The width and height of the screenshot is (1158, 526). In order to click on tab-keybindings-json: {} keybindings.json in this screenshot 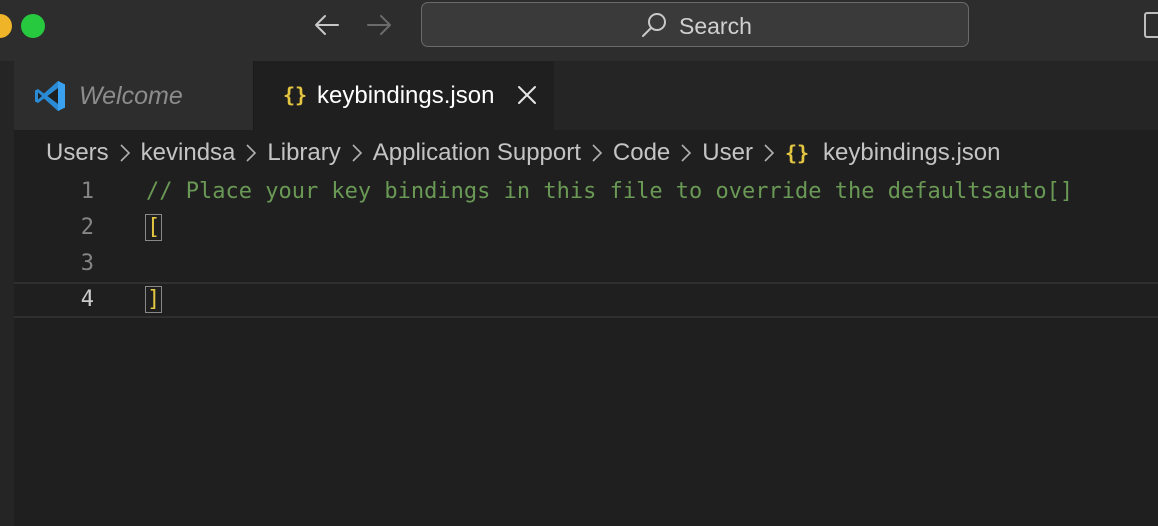, I will do `click(404, 95)`.